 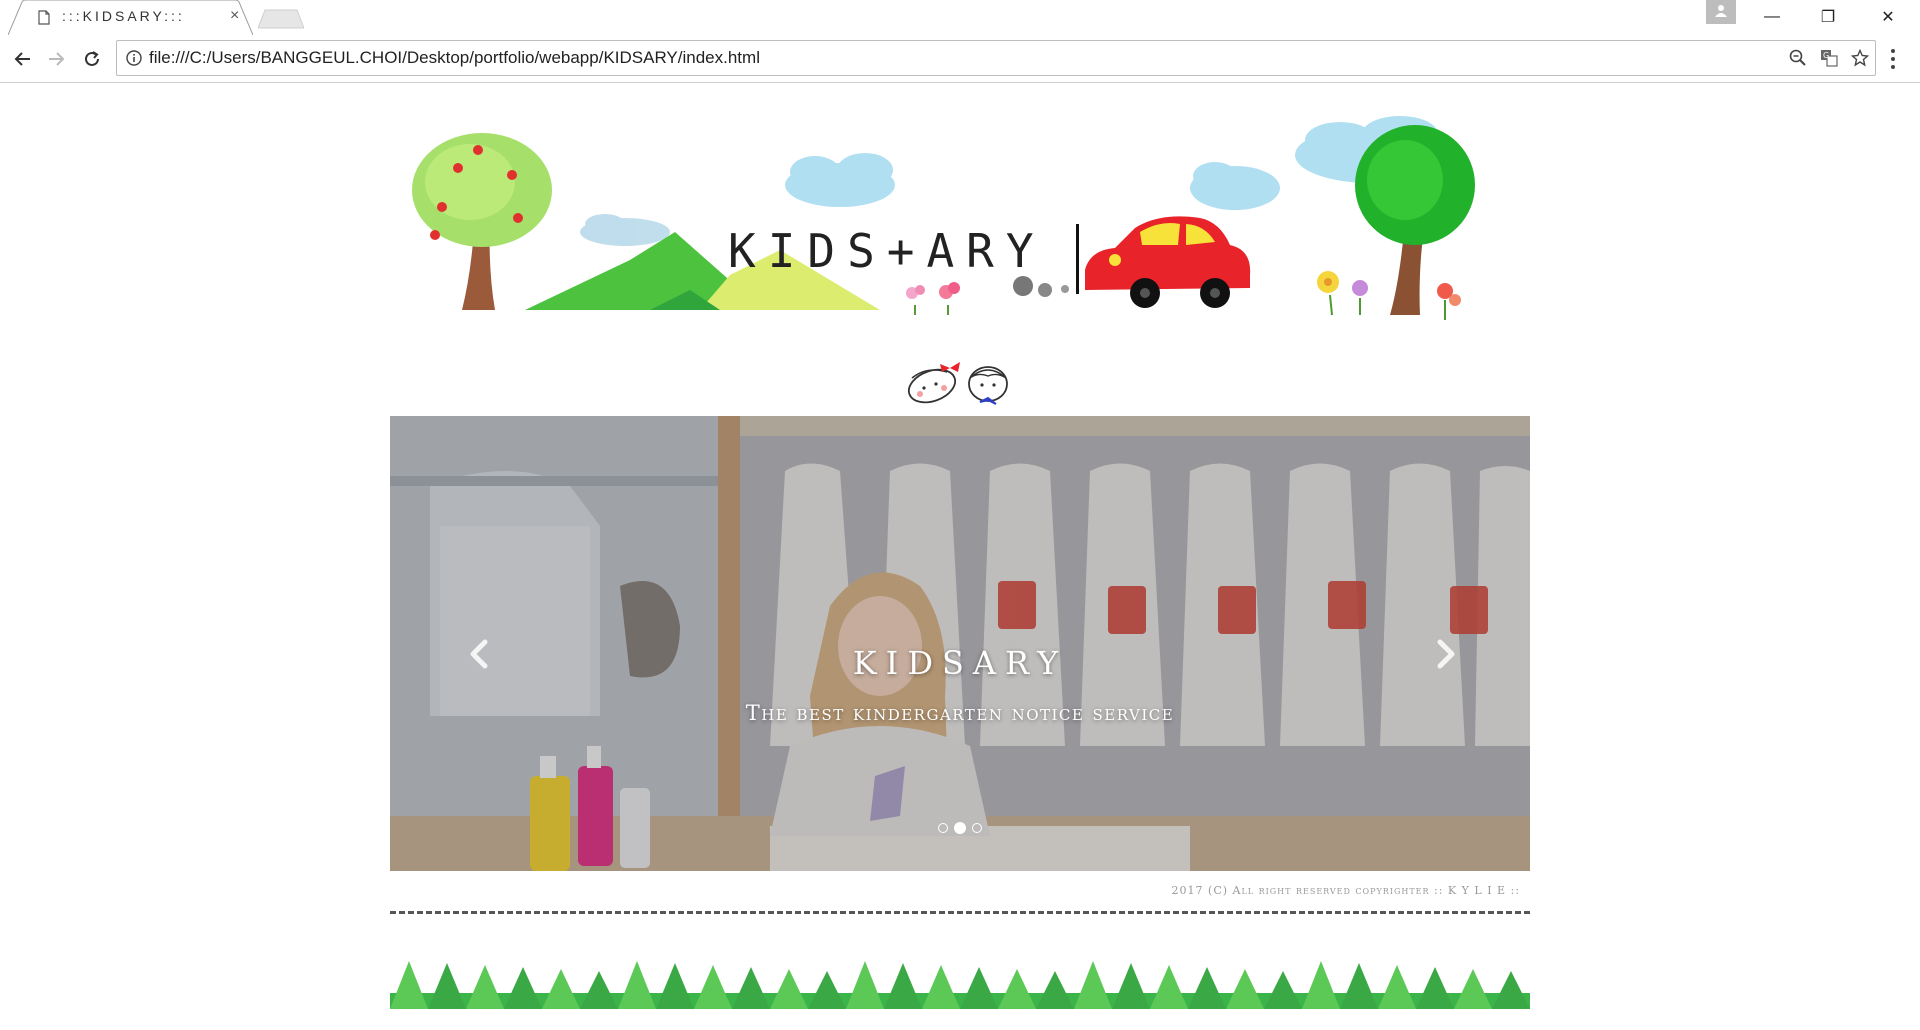 What do you see at coordinates (123, 16) in the screenshot?
I see `tab-title: :::KIDSARY:::` at bounding box center [123, 16].